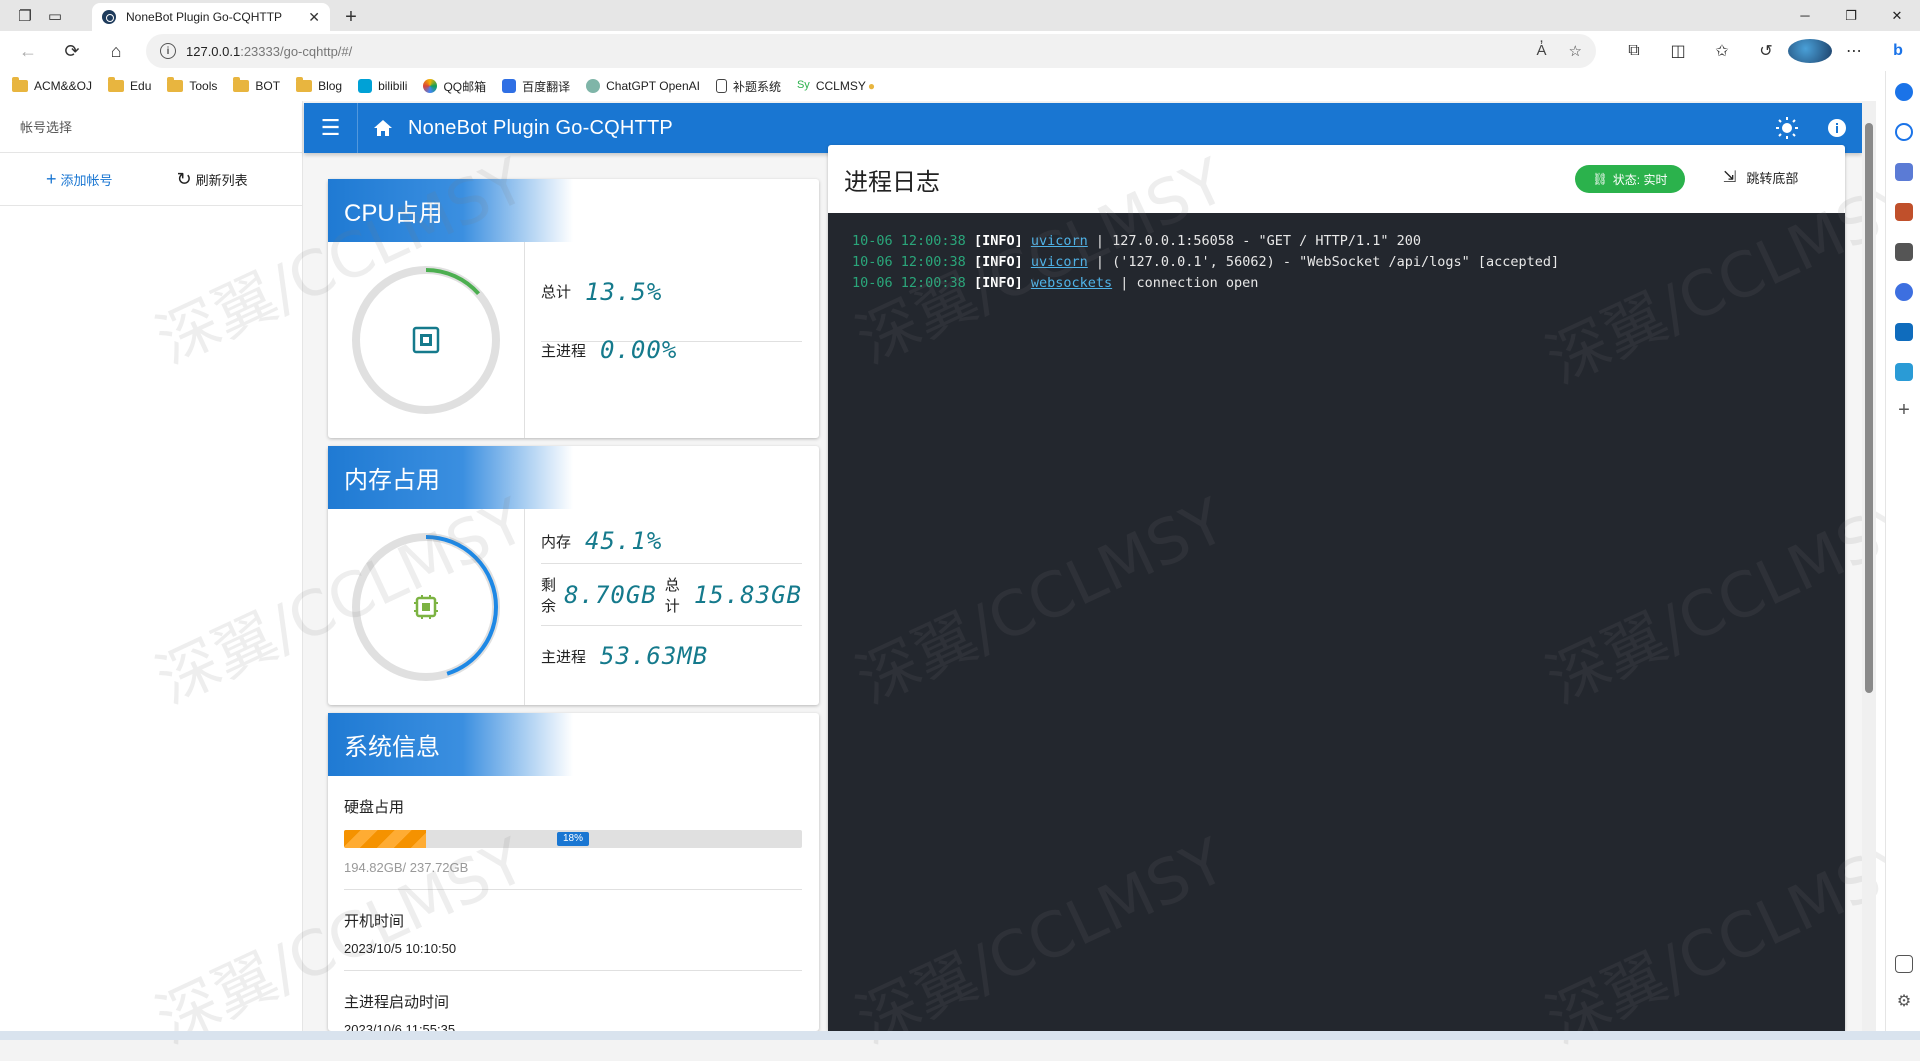  I want to click on chatgpt-icon, so click(593, 86).